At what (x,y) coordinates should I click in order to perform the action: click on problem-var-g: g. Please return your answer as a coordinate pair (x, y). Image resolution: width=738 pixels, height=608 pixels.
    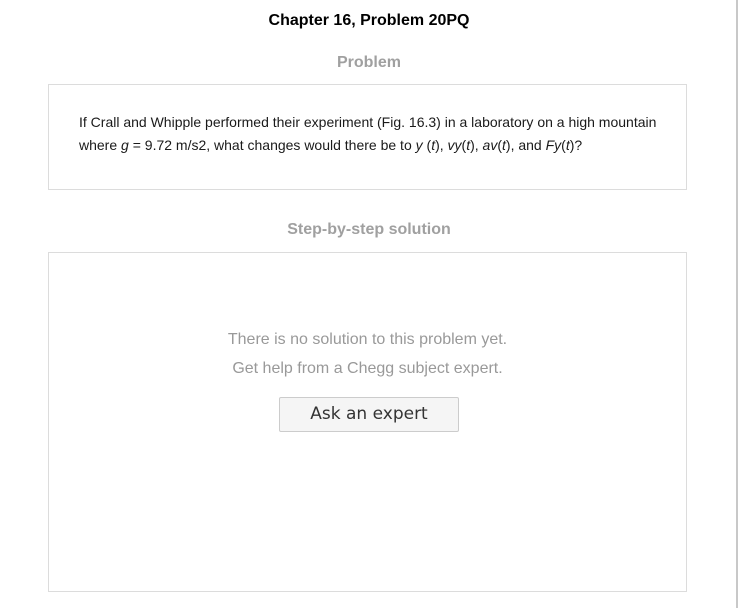
    Looking at the image, I should click on (125, 145).